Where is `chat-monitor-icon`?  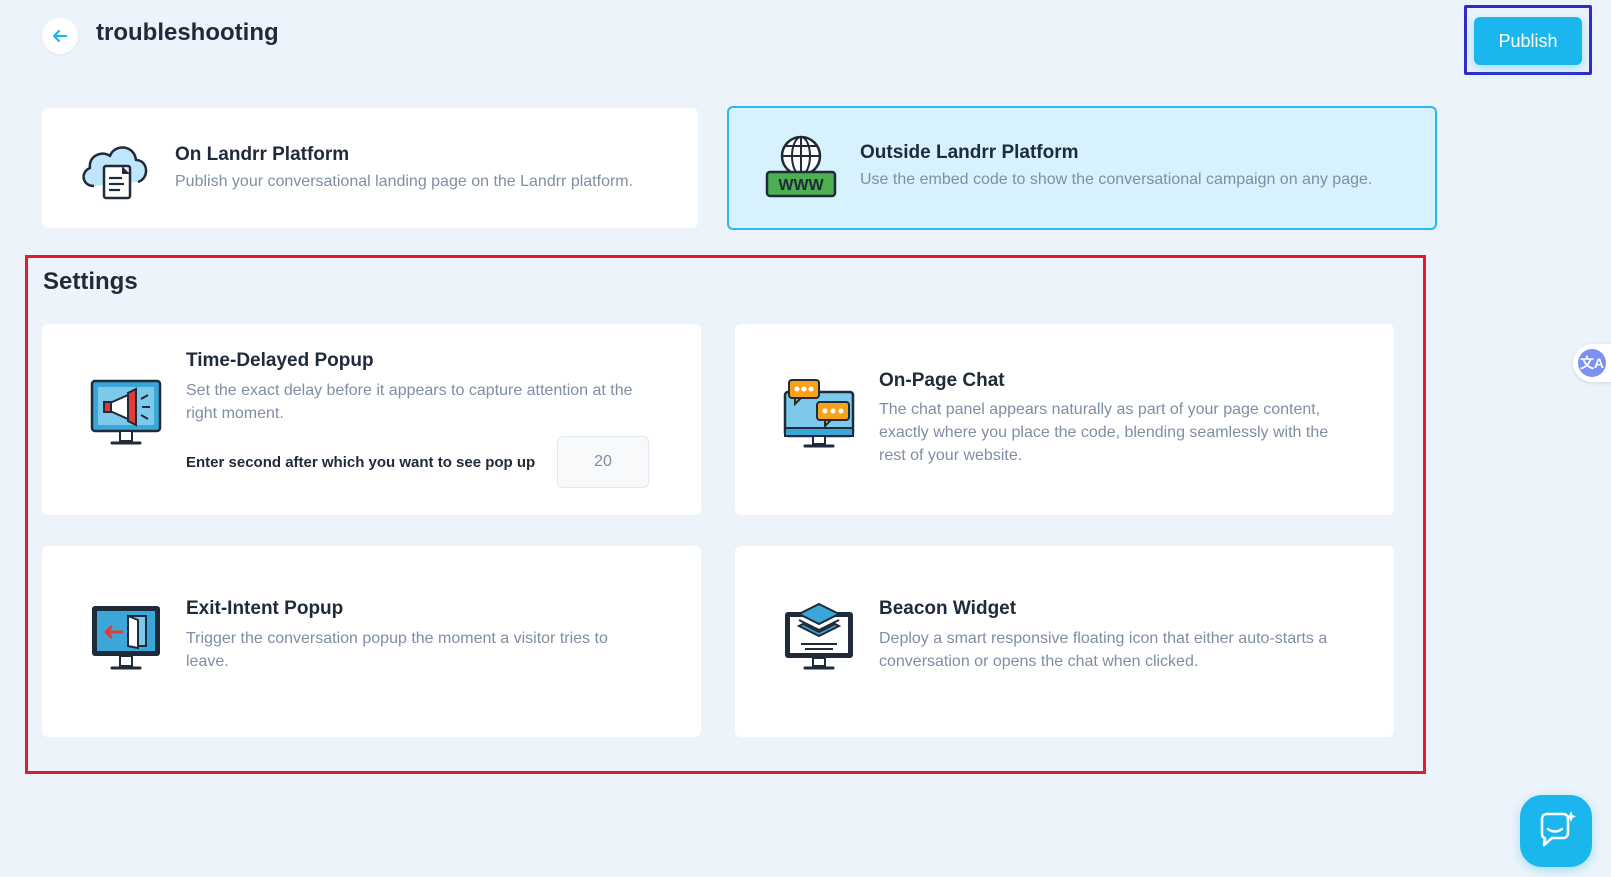
chat-monitor-icon is located at coordinates (819, 413).